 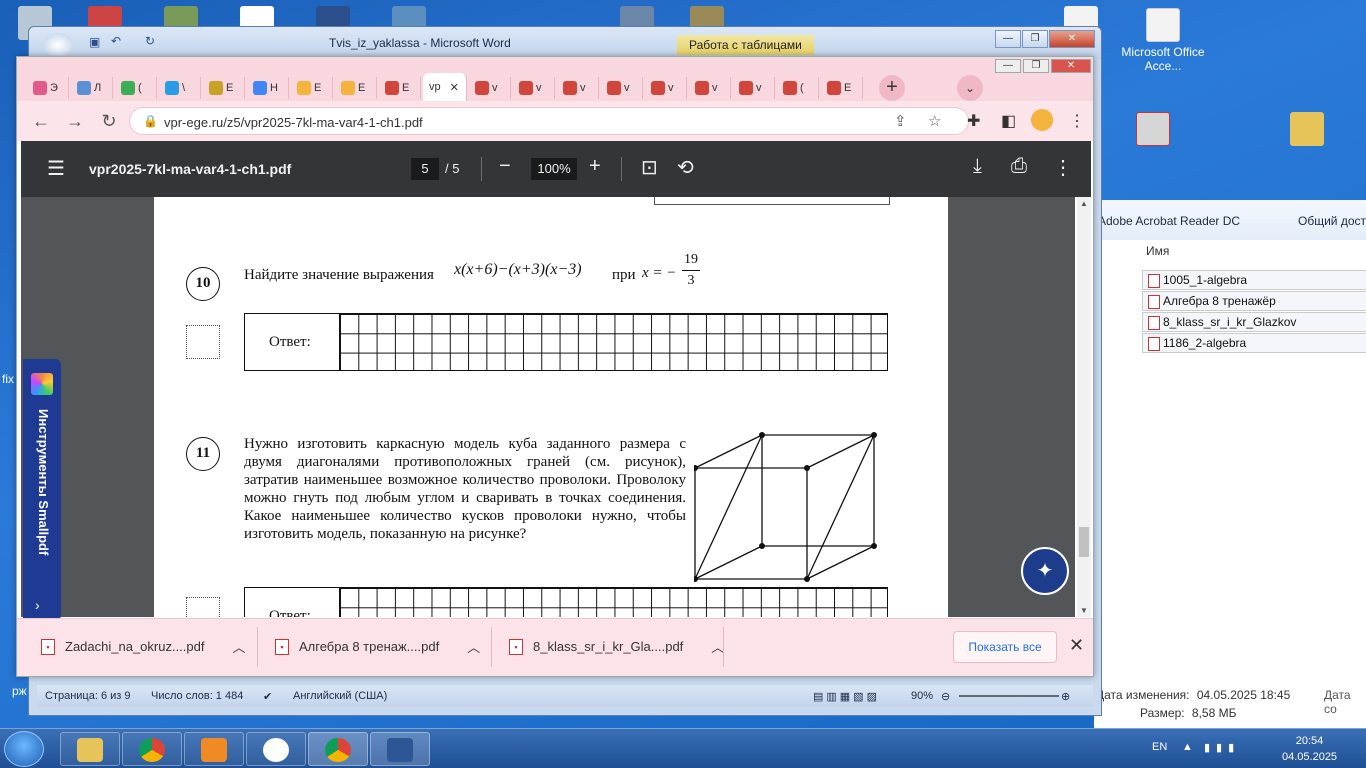 I want to click on download-icon: ⤓, so click(x=977, y=166).